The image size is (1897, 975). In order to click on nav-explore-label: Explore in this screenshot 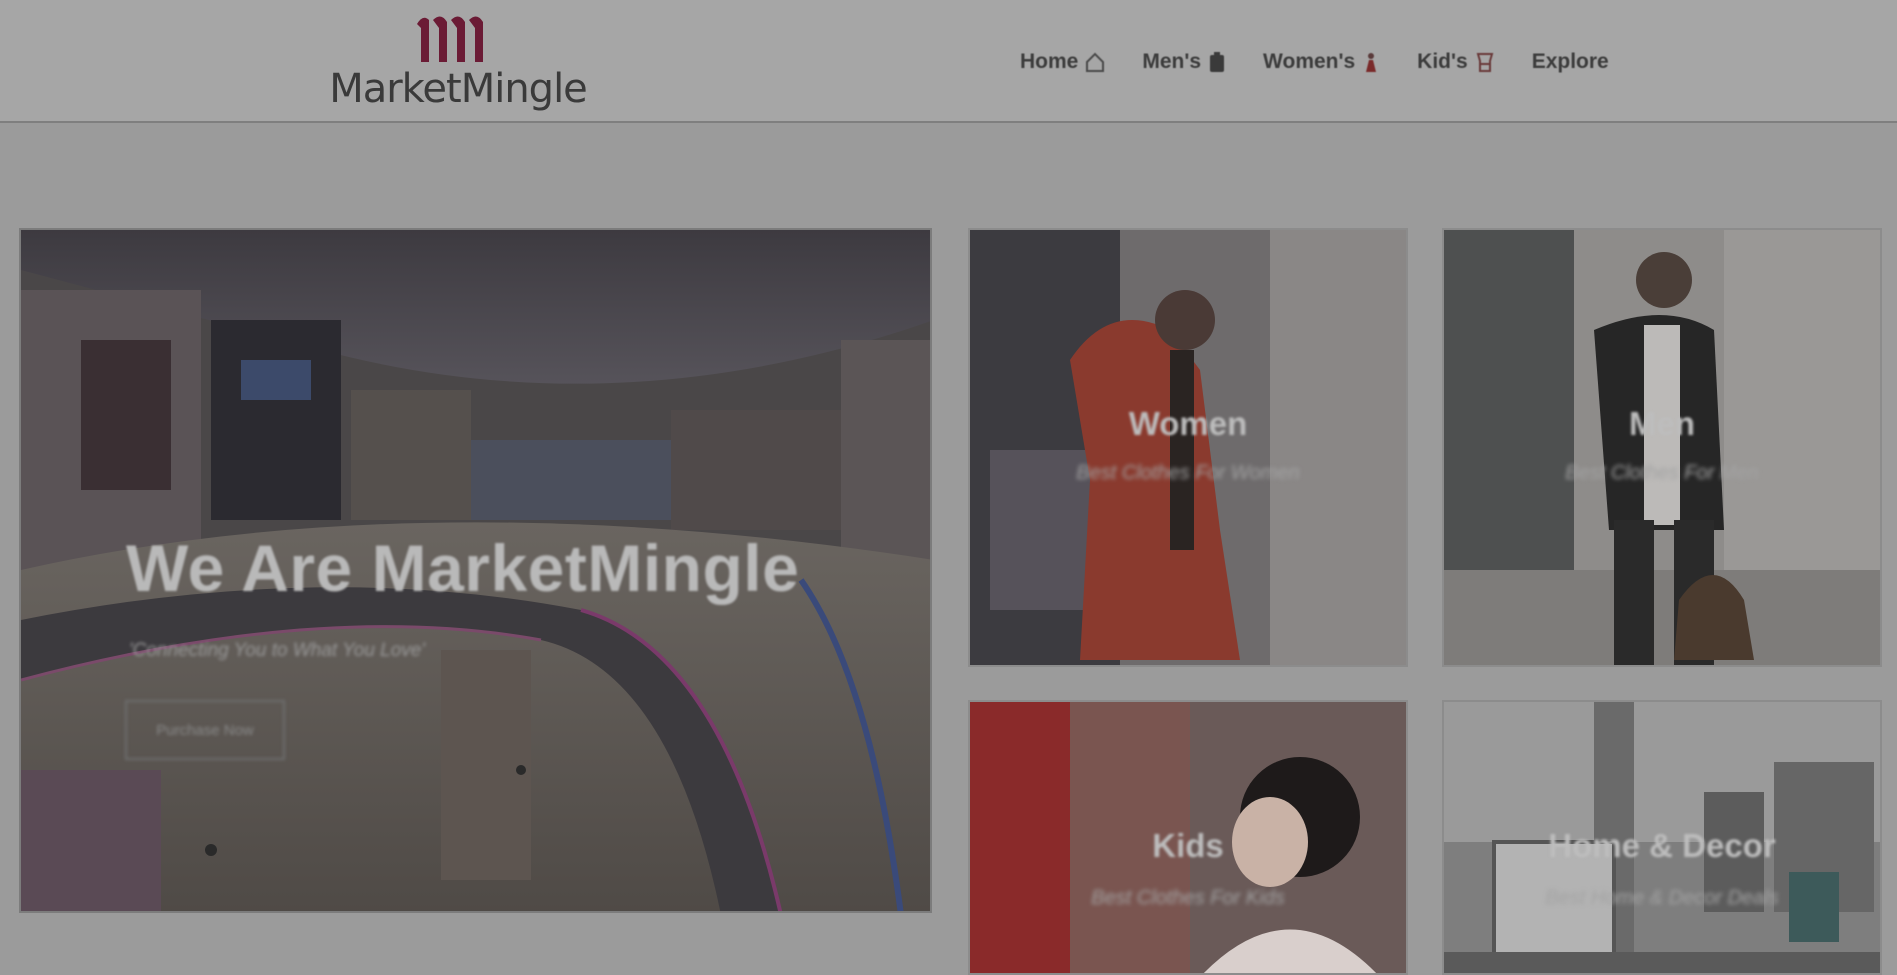, I will do `click(1570, 61)`.